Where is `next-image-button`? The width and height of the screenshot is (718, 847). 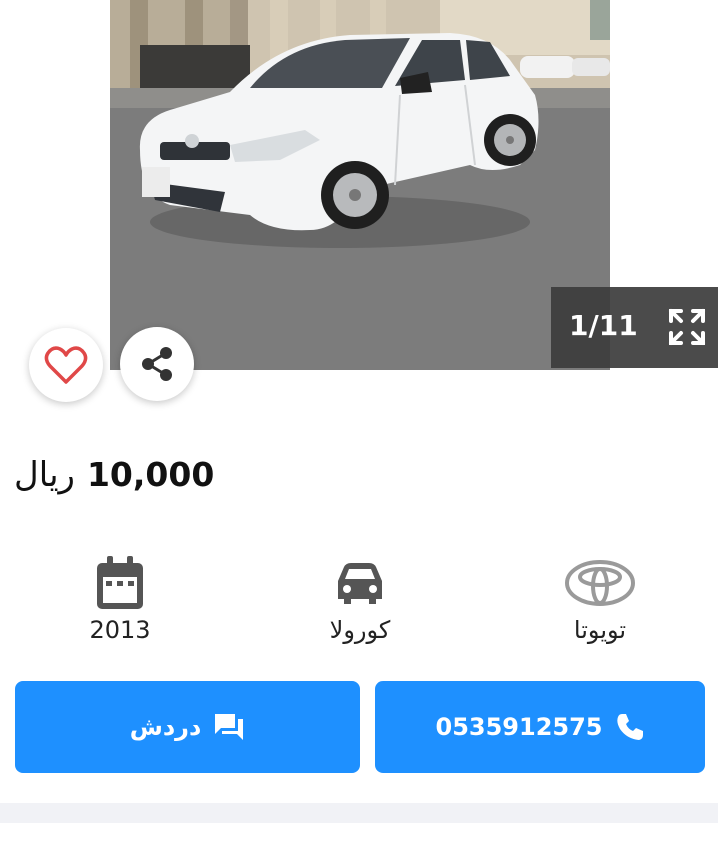
next-image-button is located at coordinates (658, 161).